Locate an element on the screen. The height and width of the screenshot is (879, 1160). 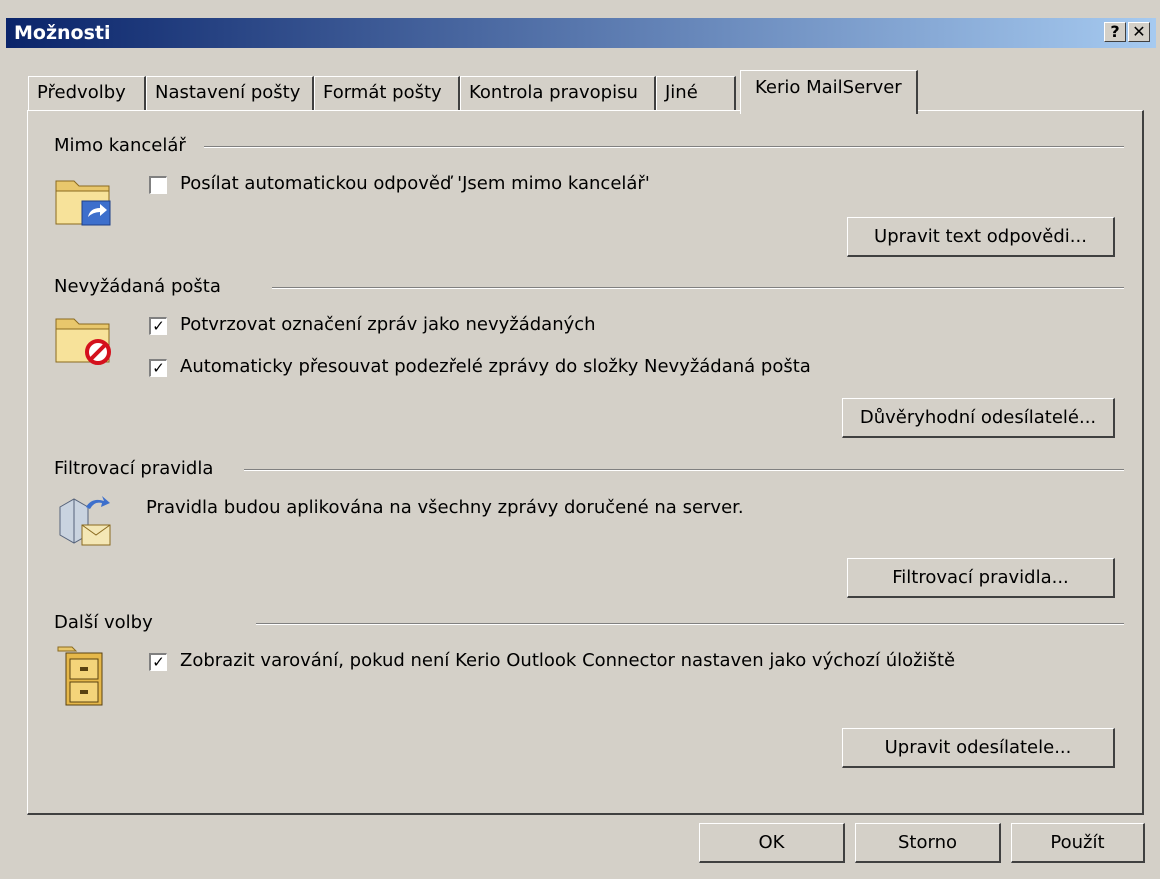
apply-button: Použít is located at coordinates (1078, 843).